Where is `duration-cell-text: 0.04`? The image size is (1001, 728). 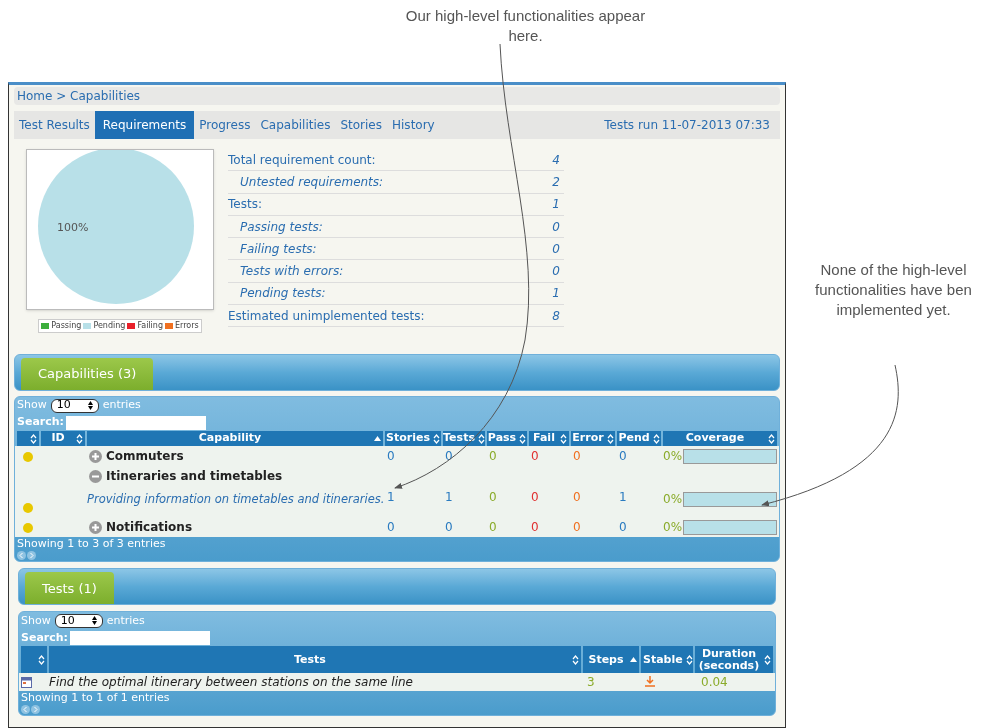 duration-cell-text: 0.04 is located at coordinates (714, 683).